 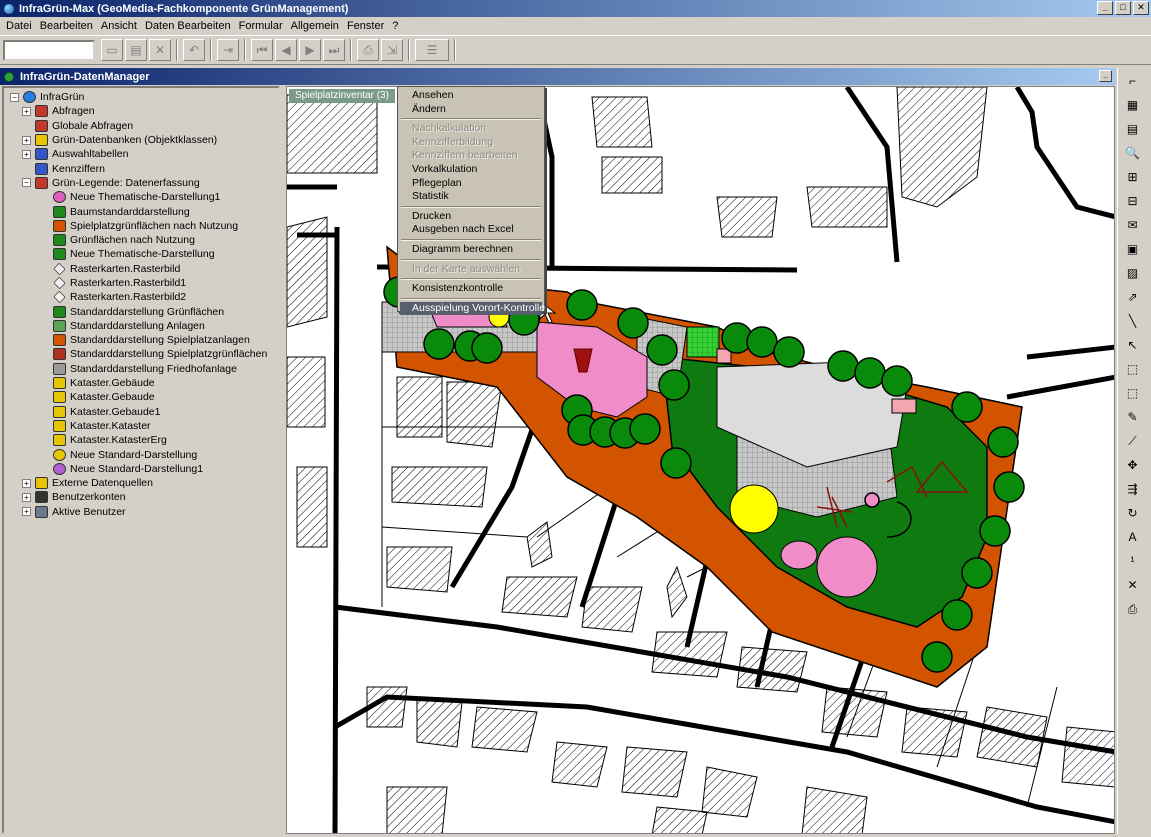 I want to click on panel-minimize-button: _, so click(x=1105, y=76).